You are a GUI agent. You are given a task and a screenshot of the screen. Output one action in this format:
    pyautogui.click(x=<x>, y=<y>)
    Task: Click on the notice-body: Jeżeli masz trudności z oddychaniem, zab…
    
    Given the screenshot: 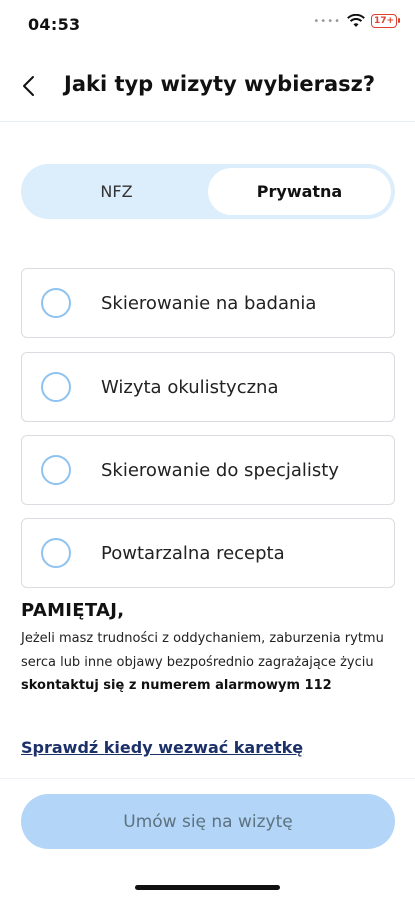 What is the action you would take?
    pyautogui.click(x=202, y=650)
    